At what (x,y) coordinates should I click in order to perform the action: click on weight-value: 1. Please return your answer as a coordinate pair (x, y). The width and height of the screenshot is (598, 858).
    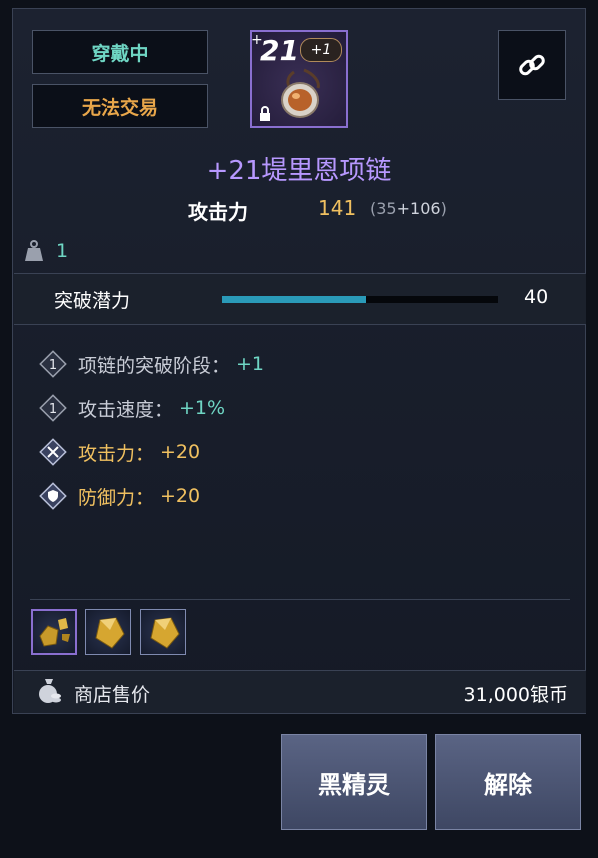
    Looking at the image, I should click on (62, 251).